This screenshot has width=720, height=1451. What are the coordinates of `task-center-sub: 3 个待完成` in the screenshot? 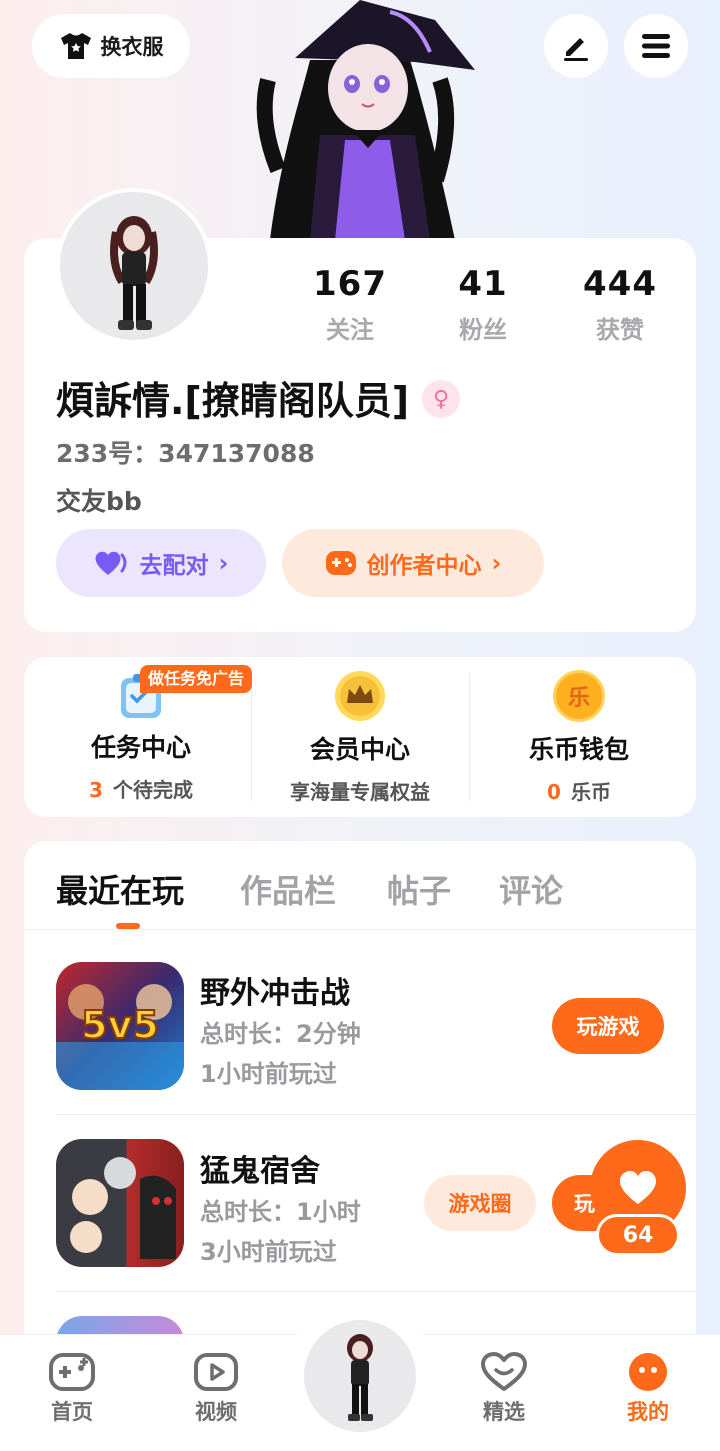 It's located at (141, 788).